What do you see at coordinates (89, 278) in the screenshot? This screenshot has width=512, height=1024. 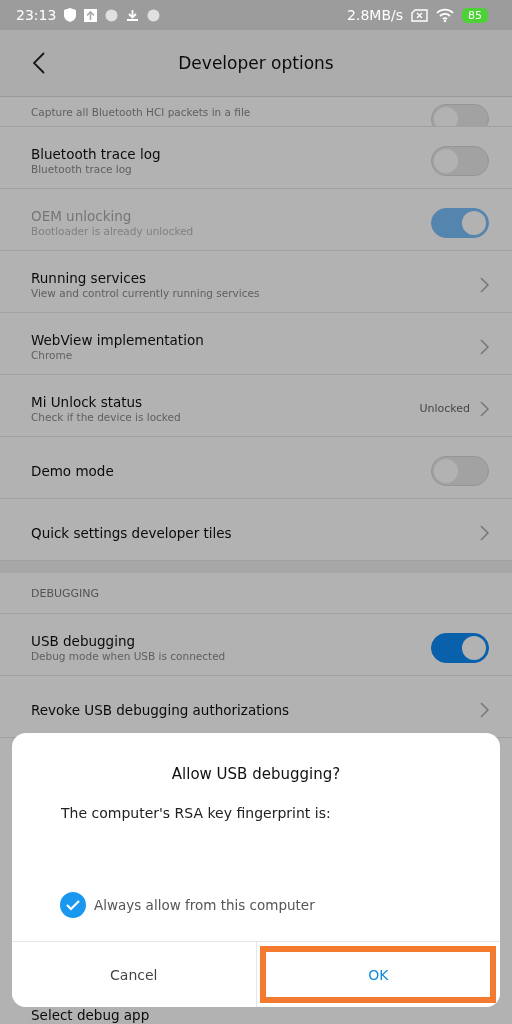 I see `row-title: Running services` at bounding box center [89, 278].